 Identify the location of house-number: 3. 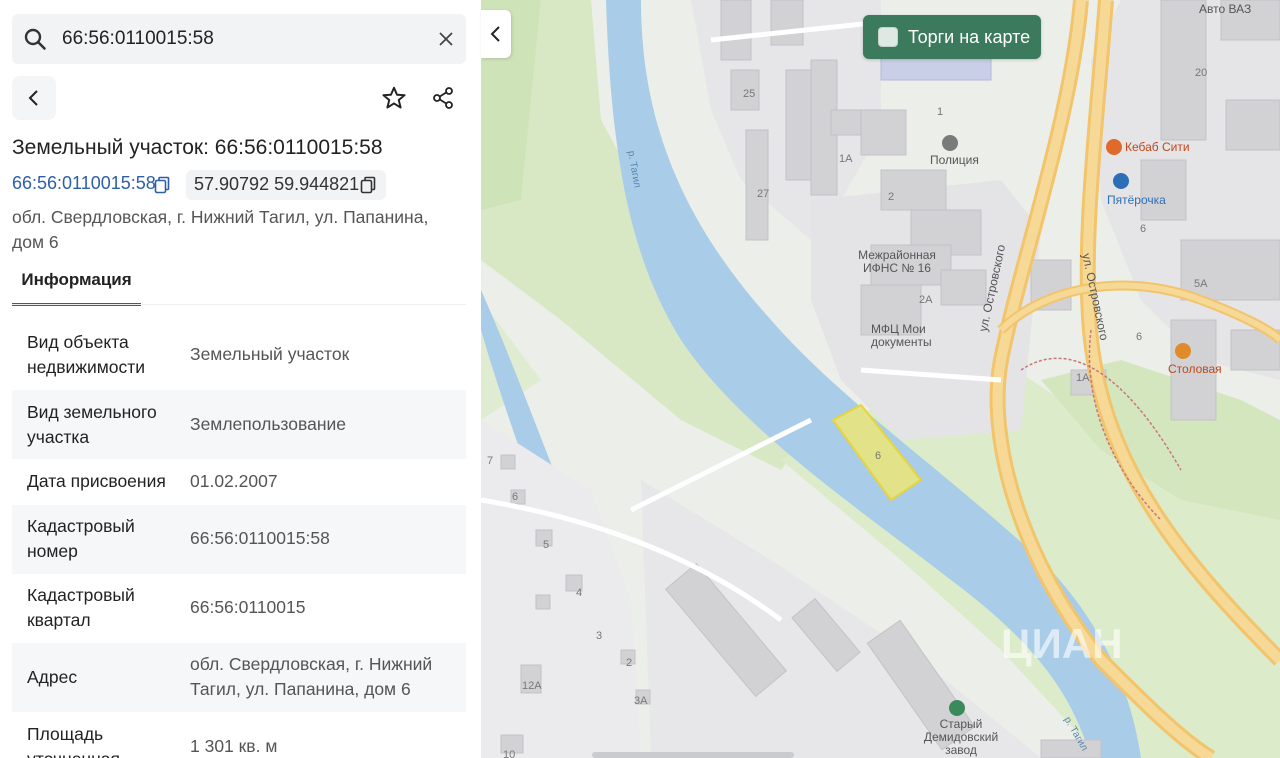
(599, 636).